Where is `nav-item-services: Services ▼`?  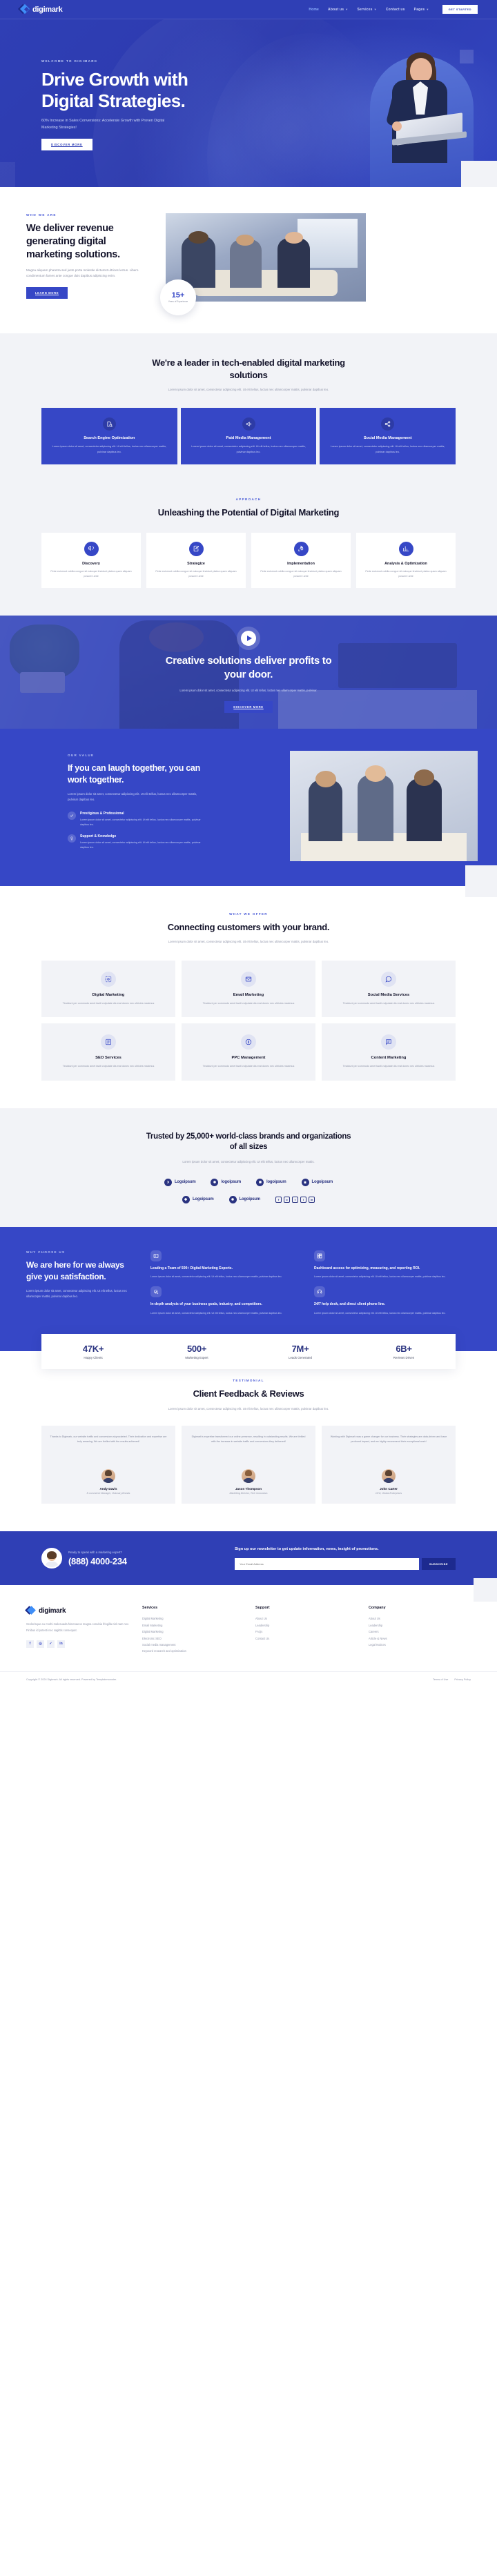 nav-item-services: Services ▼ is located at coordinates (366, 10).